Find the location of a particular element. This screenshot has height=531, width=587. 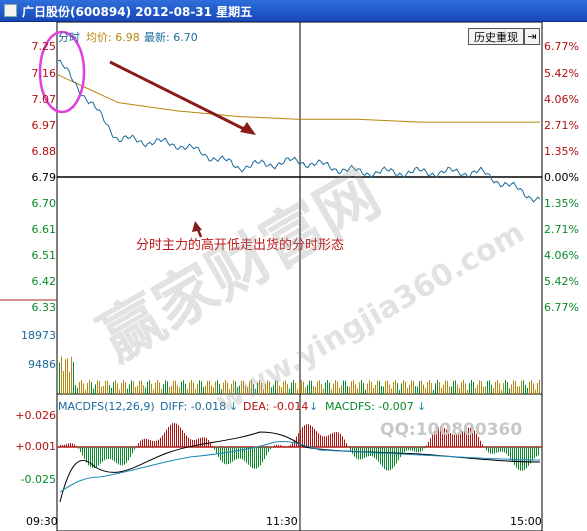

price-axis-label: 6.61 is located at coordinates (44, 229).